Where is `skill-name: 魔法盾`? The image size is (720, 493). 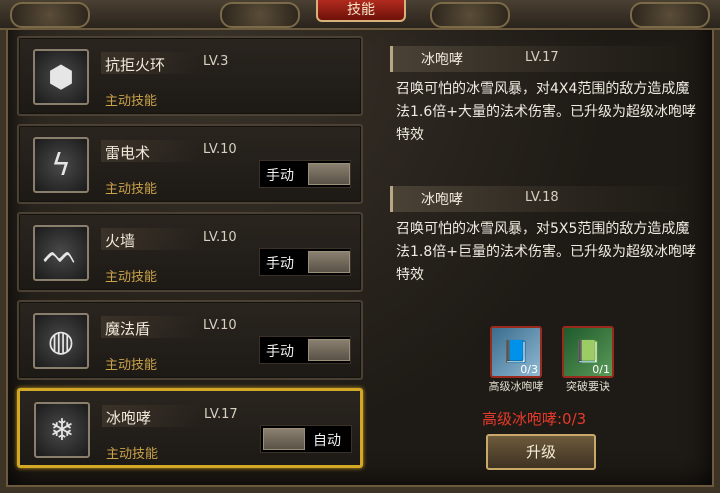
skill-name: 魔法盾 is located at coordinates (128, 329).